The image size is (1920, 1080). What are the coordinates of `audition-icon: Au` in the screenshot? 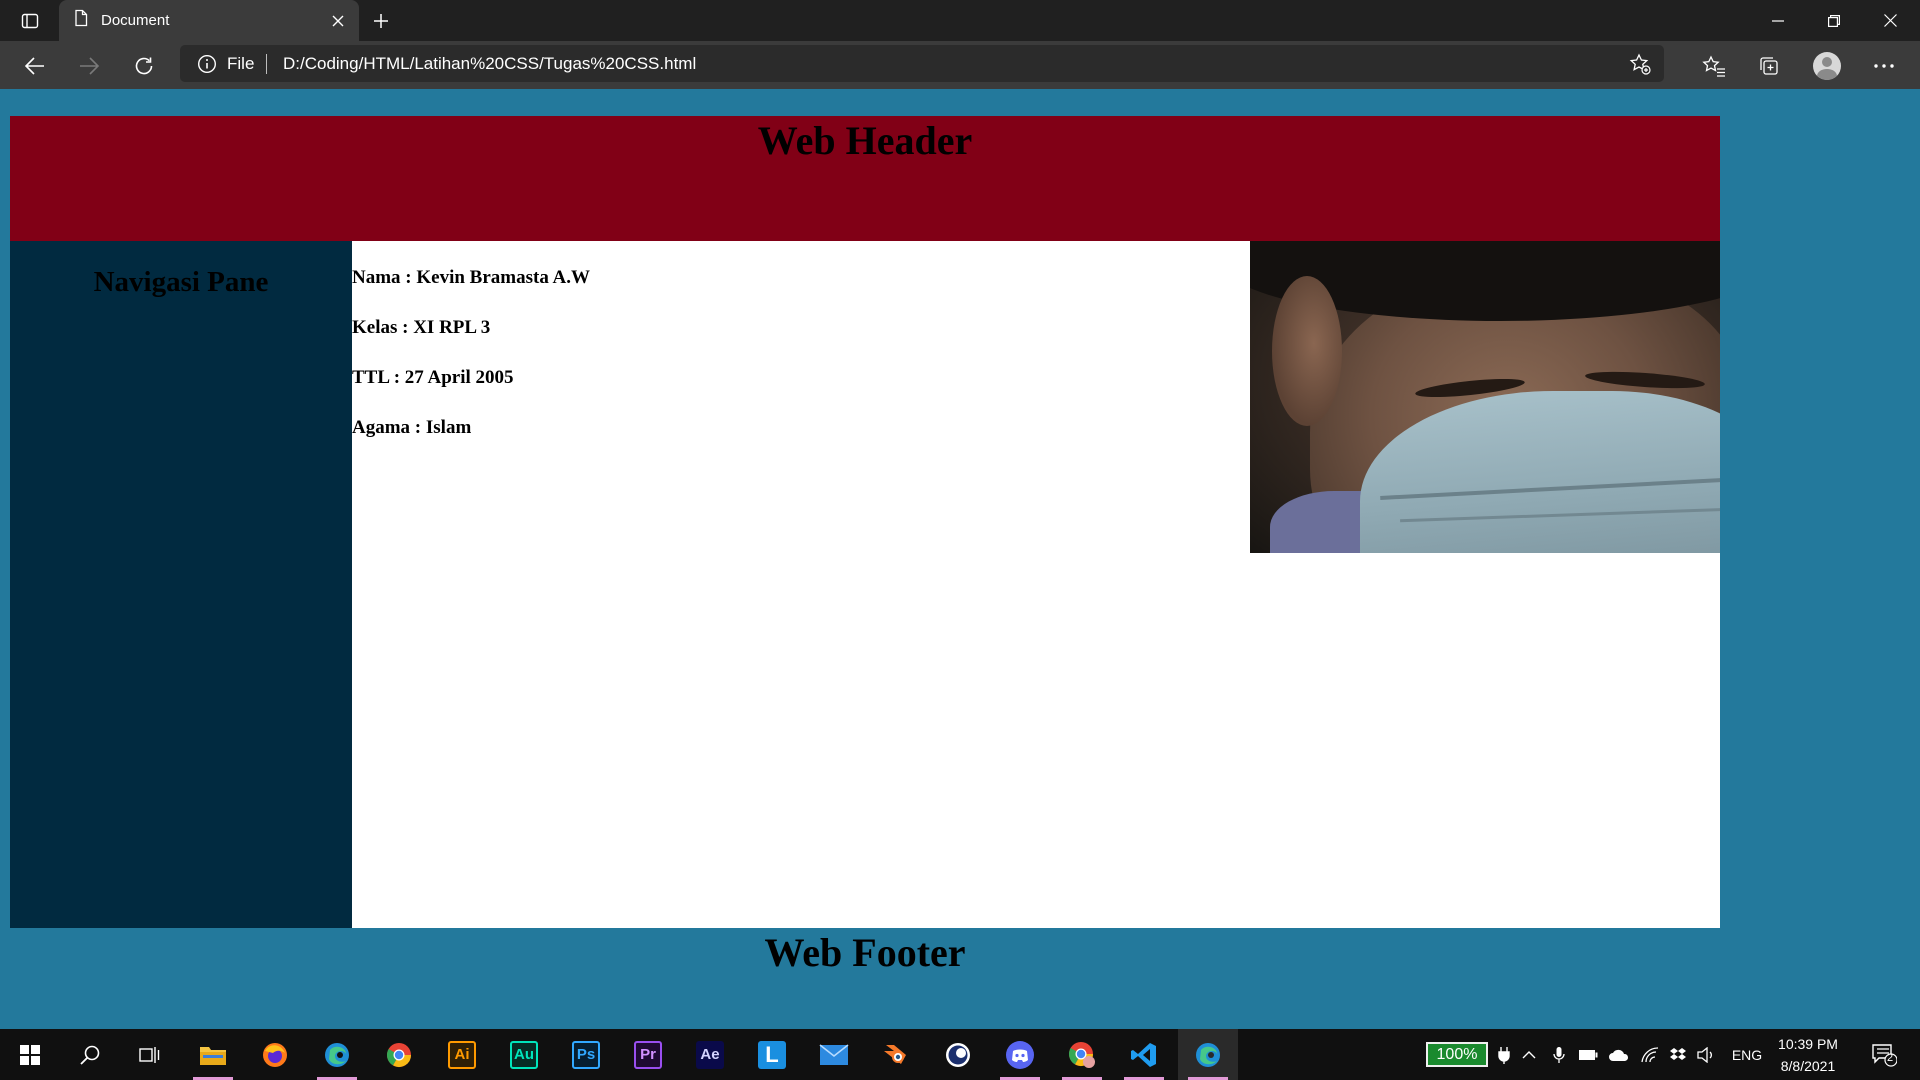 It's located at (524, 1054).